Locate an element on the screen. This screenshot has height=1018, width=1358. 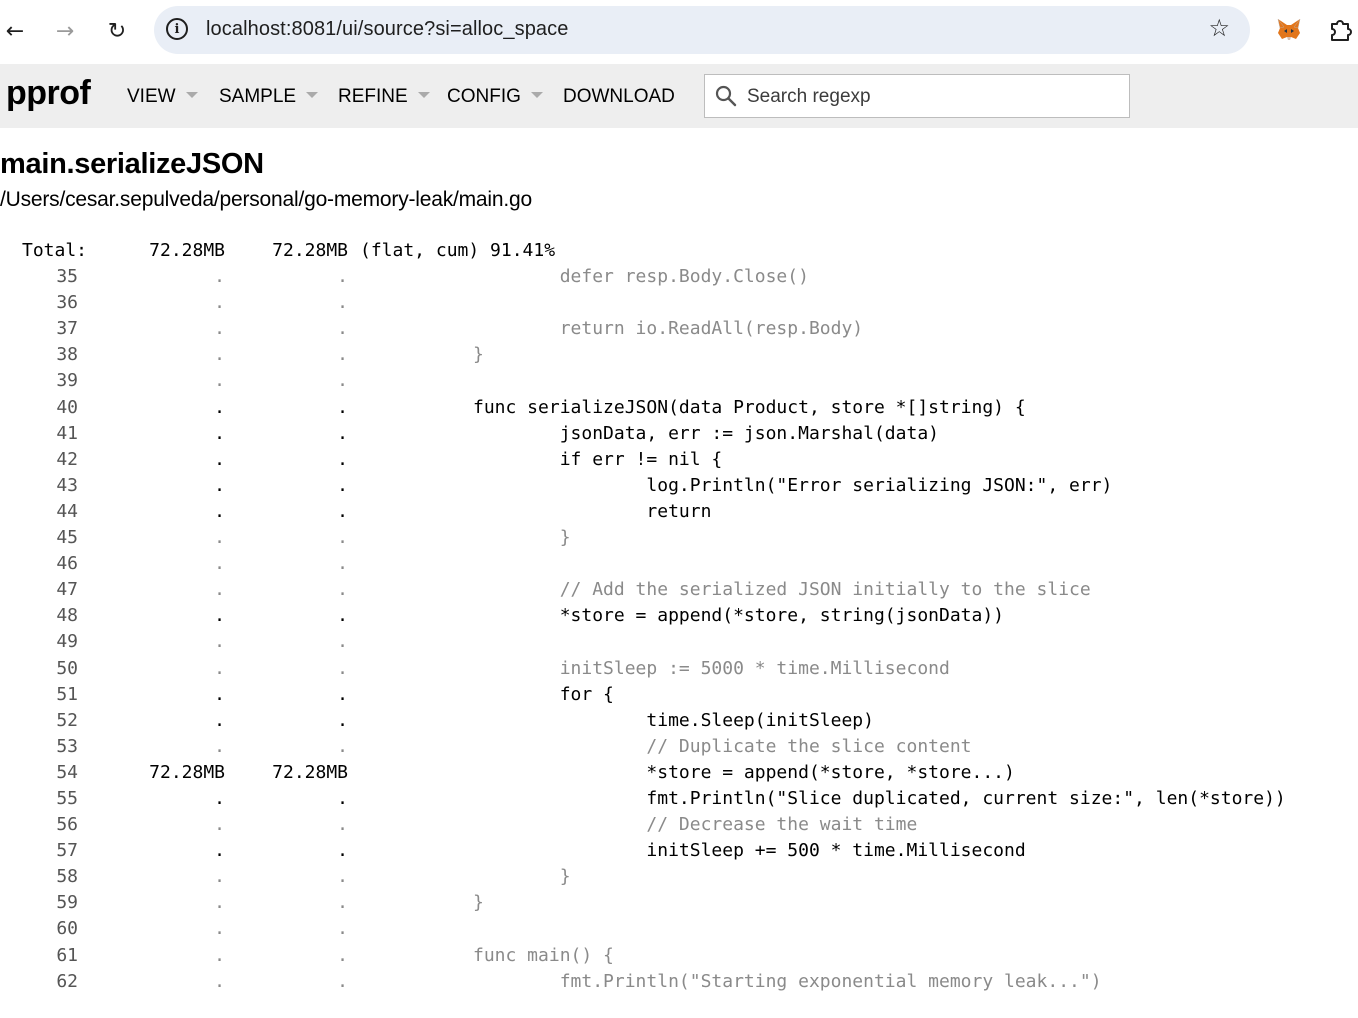
source-line: 46.. is located at coordinates (174, 564).